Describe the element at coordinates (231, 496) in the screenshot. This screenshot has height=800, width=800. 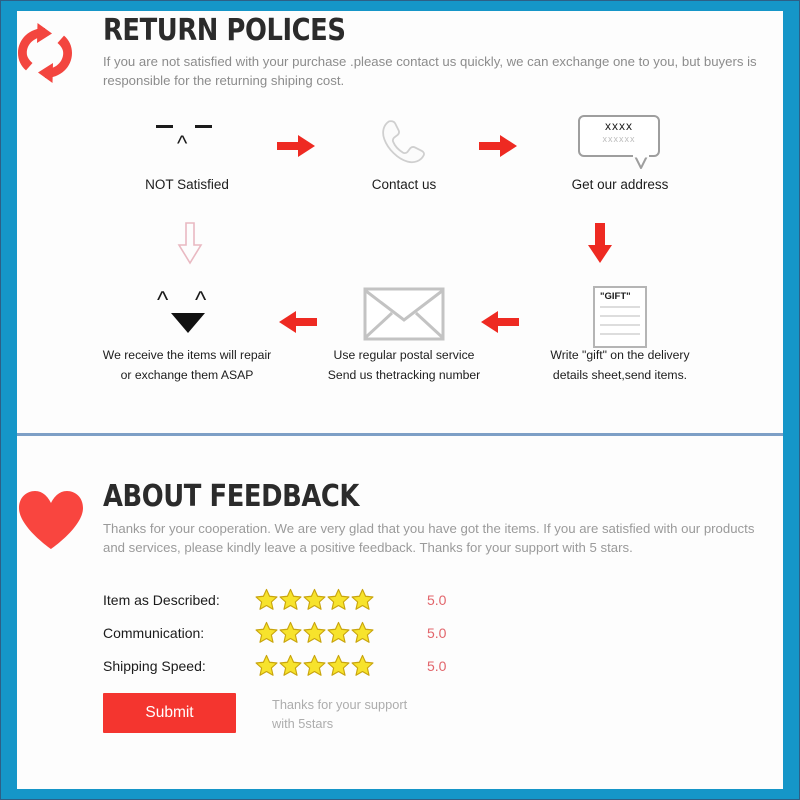
I see `feedback-title: ABOUT FEEDBACK` at that location.